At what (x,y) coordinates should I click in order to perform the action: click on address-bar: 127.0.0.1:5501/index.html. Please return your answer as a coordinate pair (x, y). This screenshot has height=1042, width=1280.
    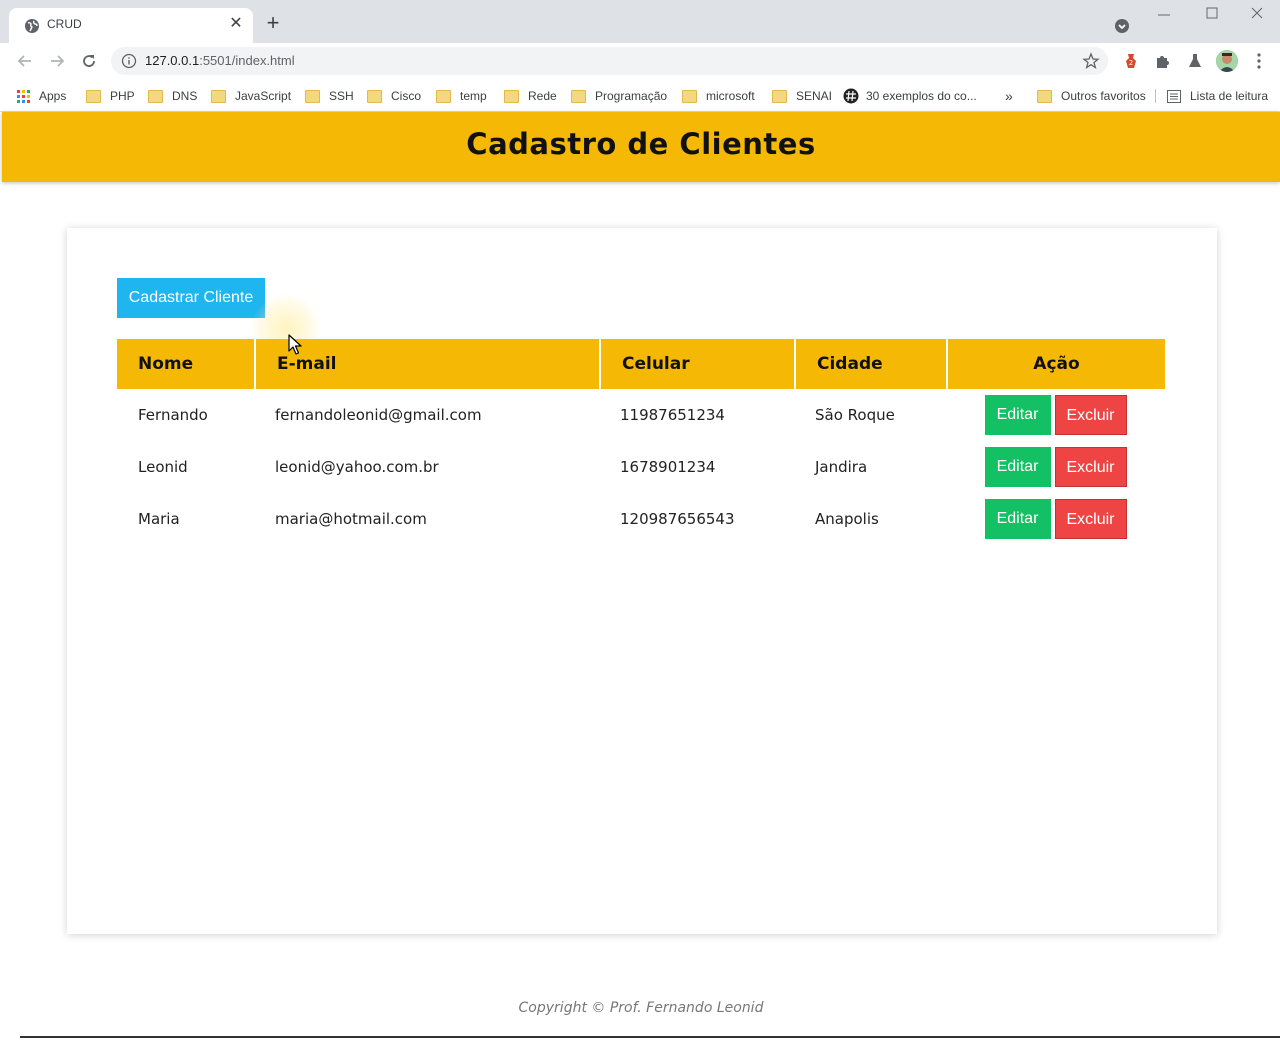
    Looking at the image, I should click on (609, 61).